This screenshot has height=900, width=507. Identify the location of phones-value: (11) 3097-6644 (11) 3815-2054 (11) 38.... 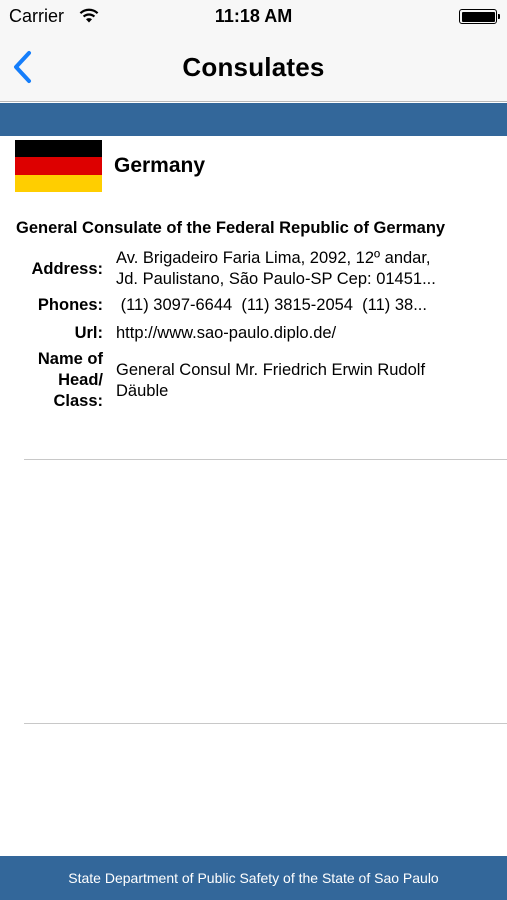
(302, 305).